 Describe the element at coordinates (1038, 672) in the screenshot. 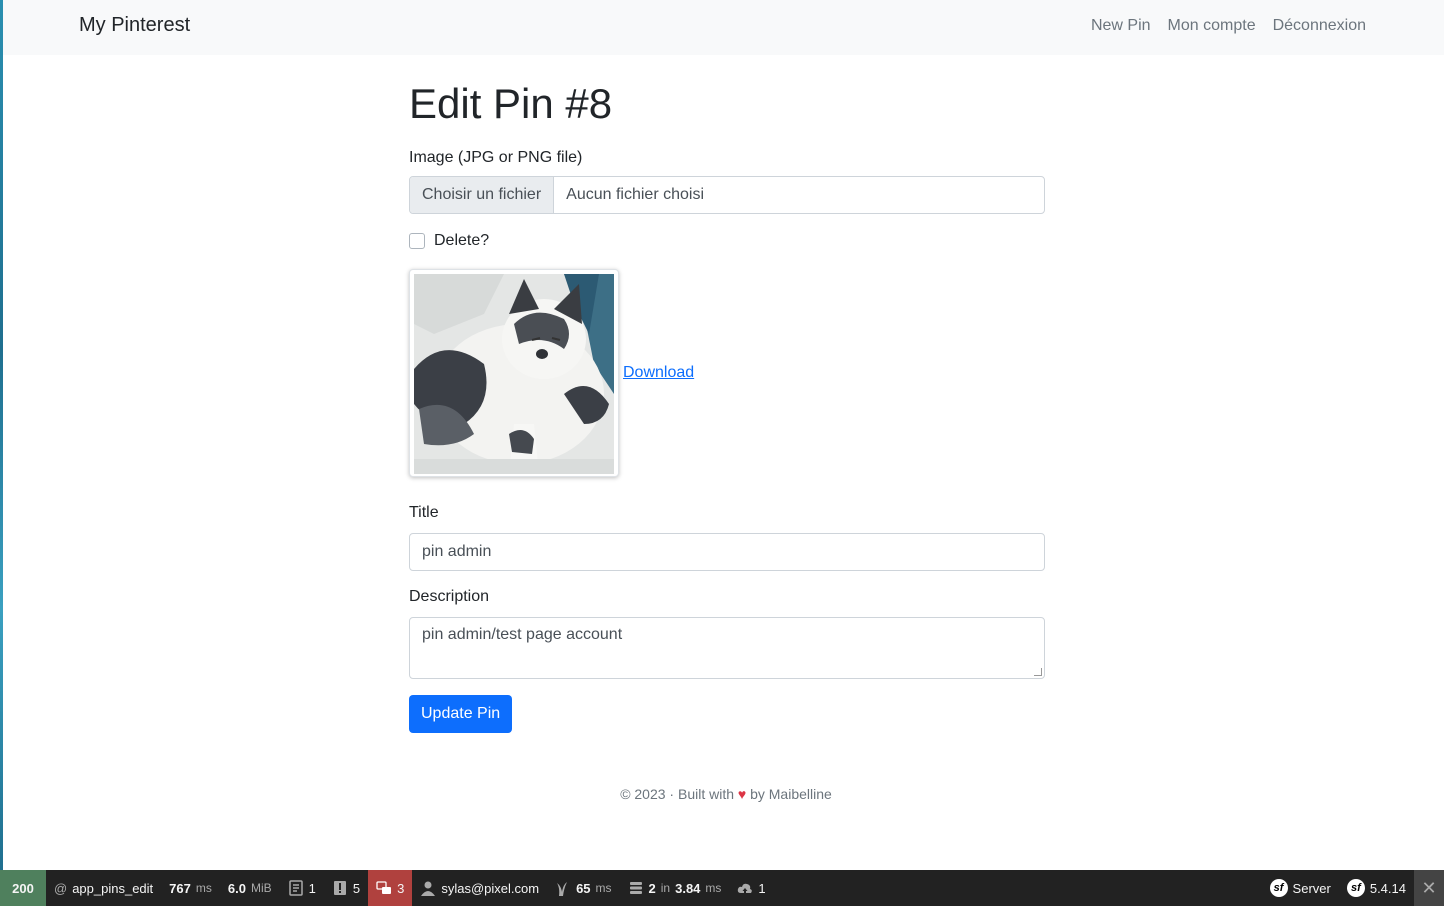

I see `resize-handle-icon` at that location.